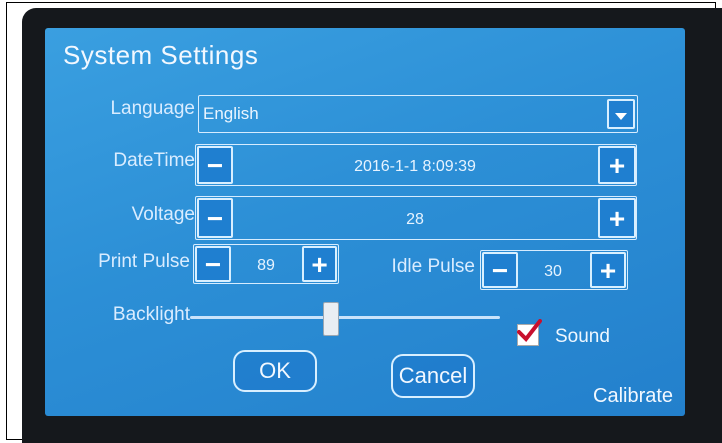 The width and height of the screenshot is (722, 443). I want to click on print-pulse-label: Print Pulse, so click(144, 261).